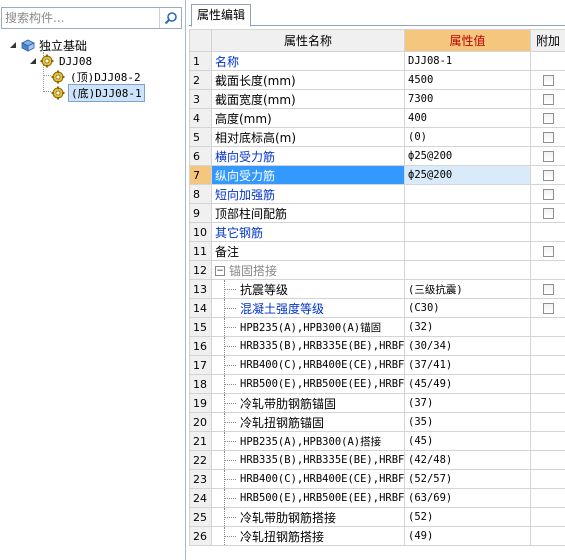 This screenshot has width=565, height=560. I want to click on tree-node-child-bottom: (底)DJJ08-1, so click(97, 93).